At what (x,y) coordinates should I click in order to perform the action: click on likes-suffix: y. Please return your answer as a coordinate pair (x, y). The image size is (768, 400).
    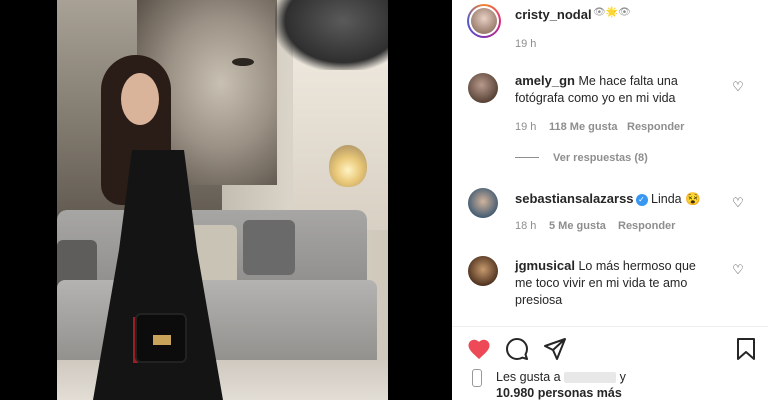
    Looking at the image, I should click on (622, 377).